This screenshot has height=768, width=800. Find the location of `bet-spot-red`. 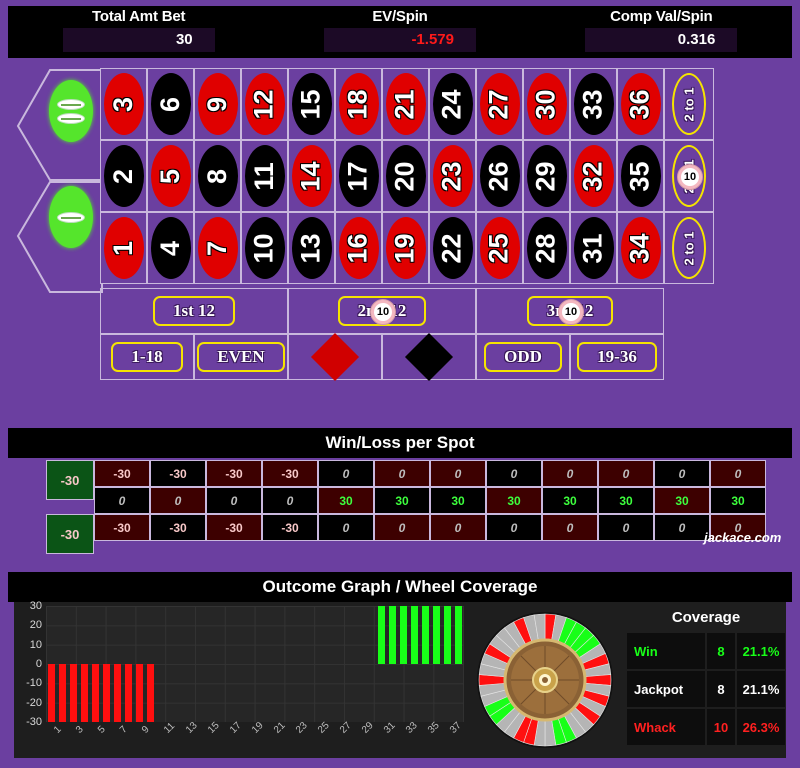

bet-spot-red is located at coordinates (335, 357).